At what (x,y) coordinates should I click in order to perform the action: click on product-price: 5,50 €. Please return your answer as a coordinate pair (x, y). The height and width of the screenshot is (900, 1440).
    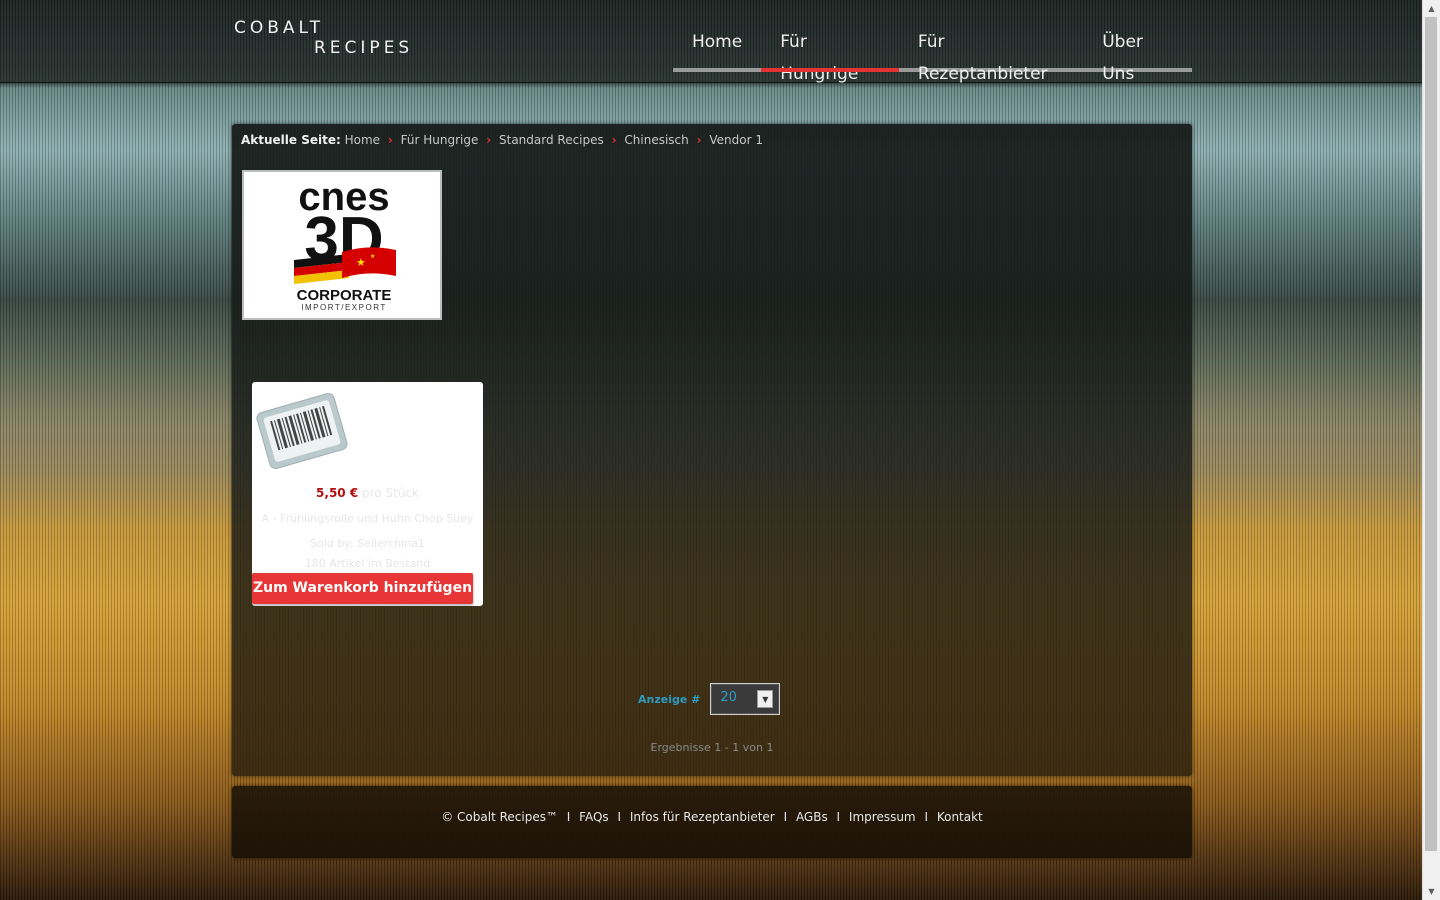
    Looking at the image, I should click on (337, 493).